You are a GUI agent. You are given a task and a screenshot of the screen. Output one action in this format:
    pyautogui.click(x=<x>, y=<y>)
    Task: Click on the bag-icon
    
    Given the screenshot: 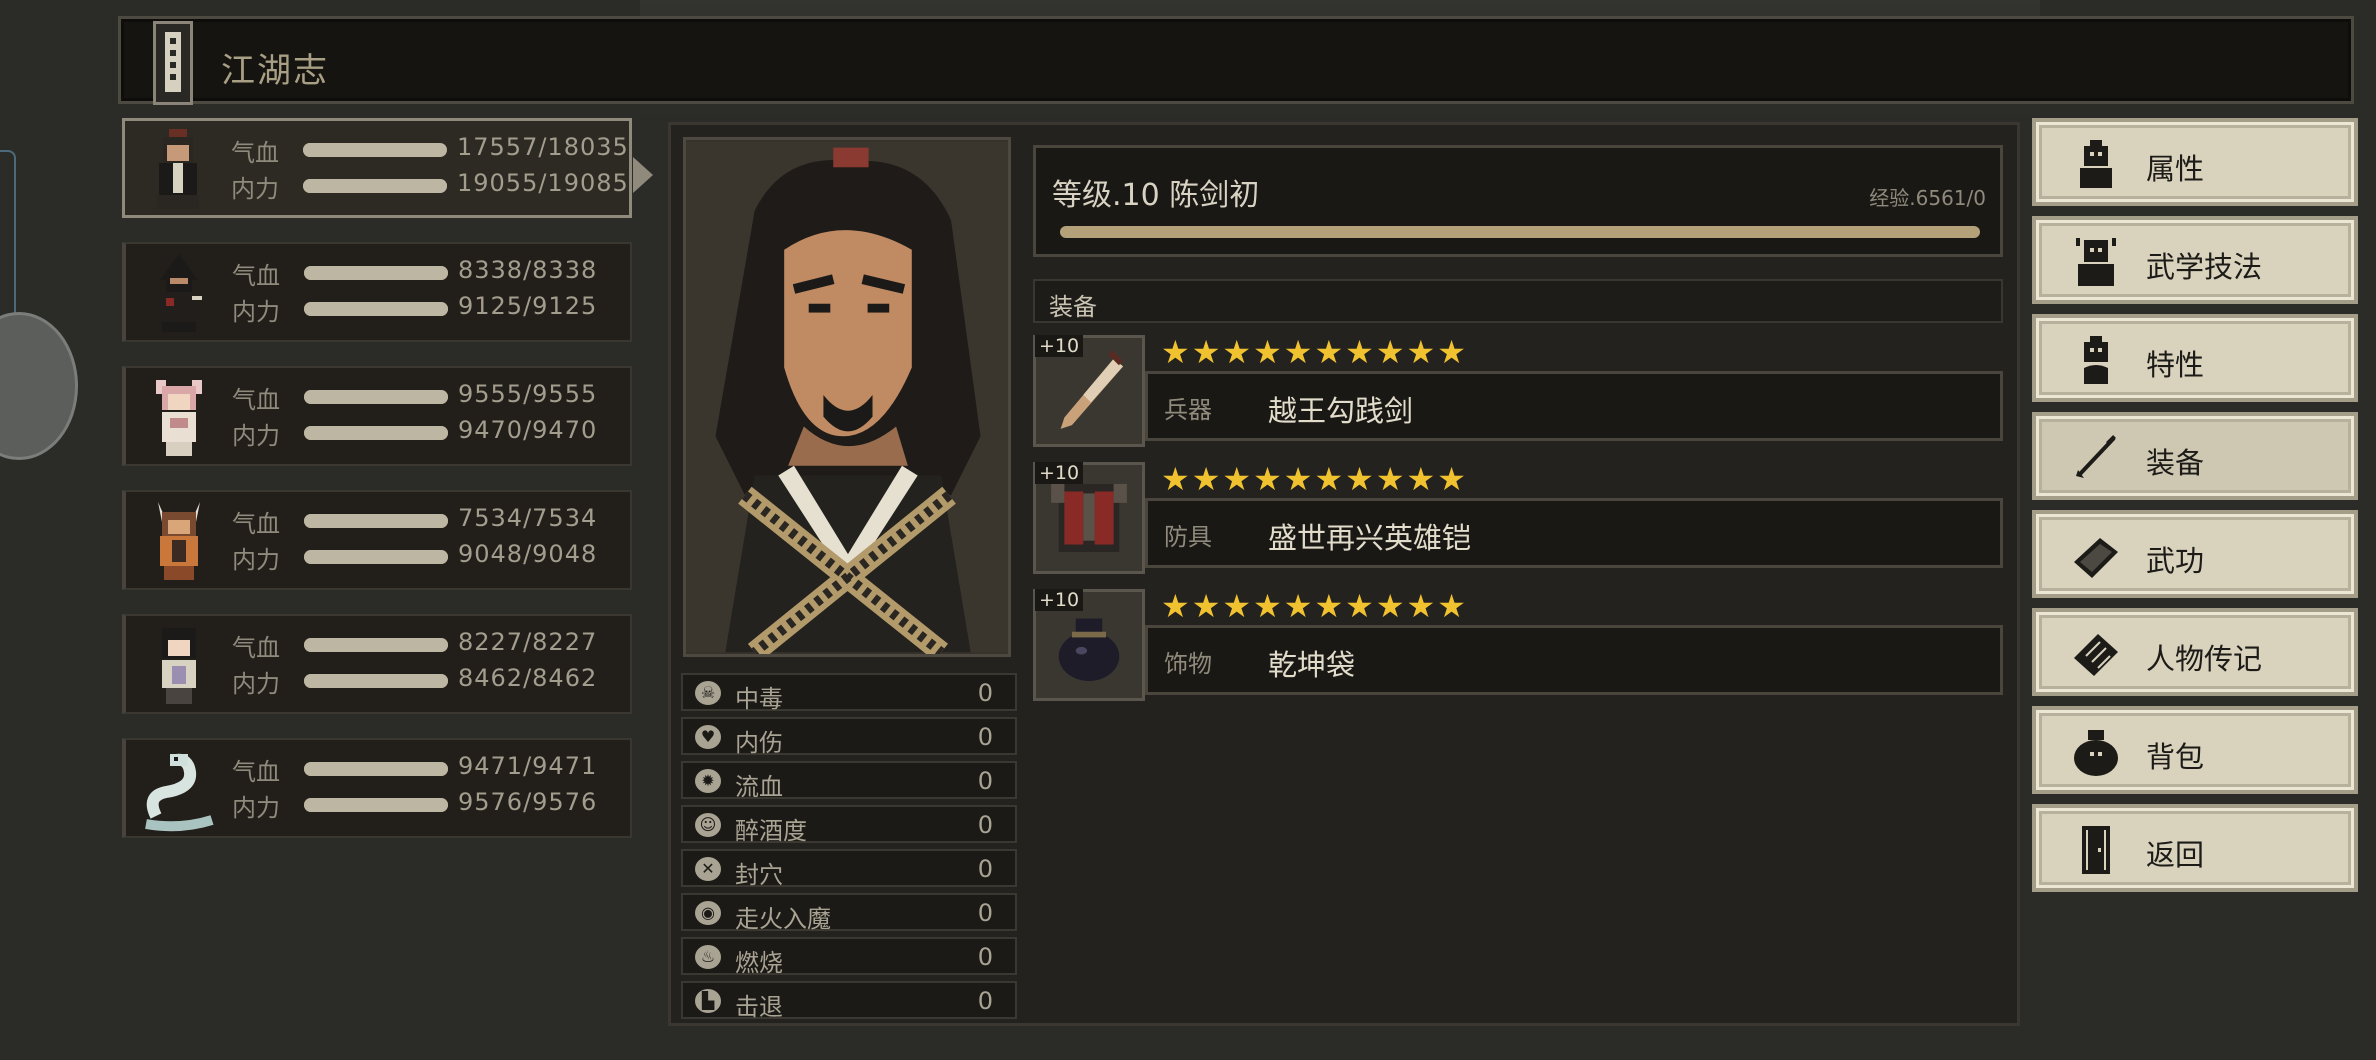 What is the action you would take?
    pyautogui.click(x=2096, y=753)
    